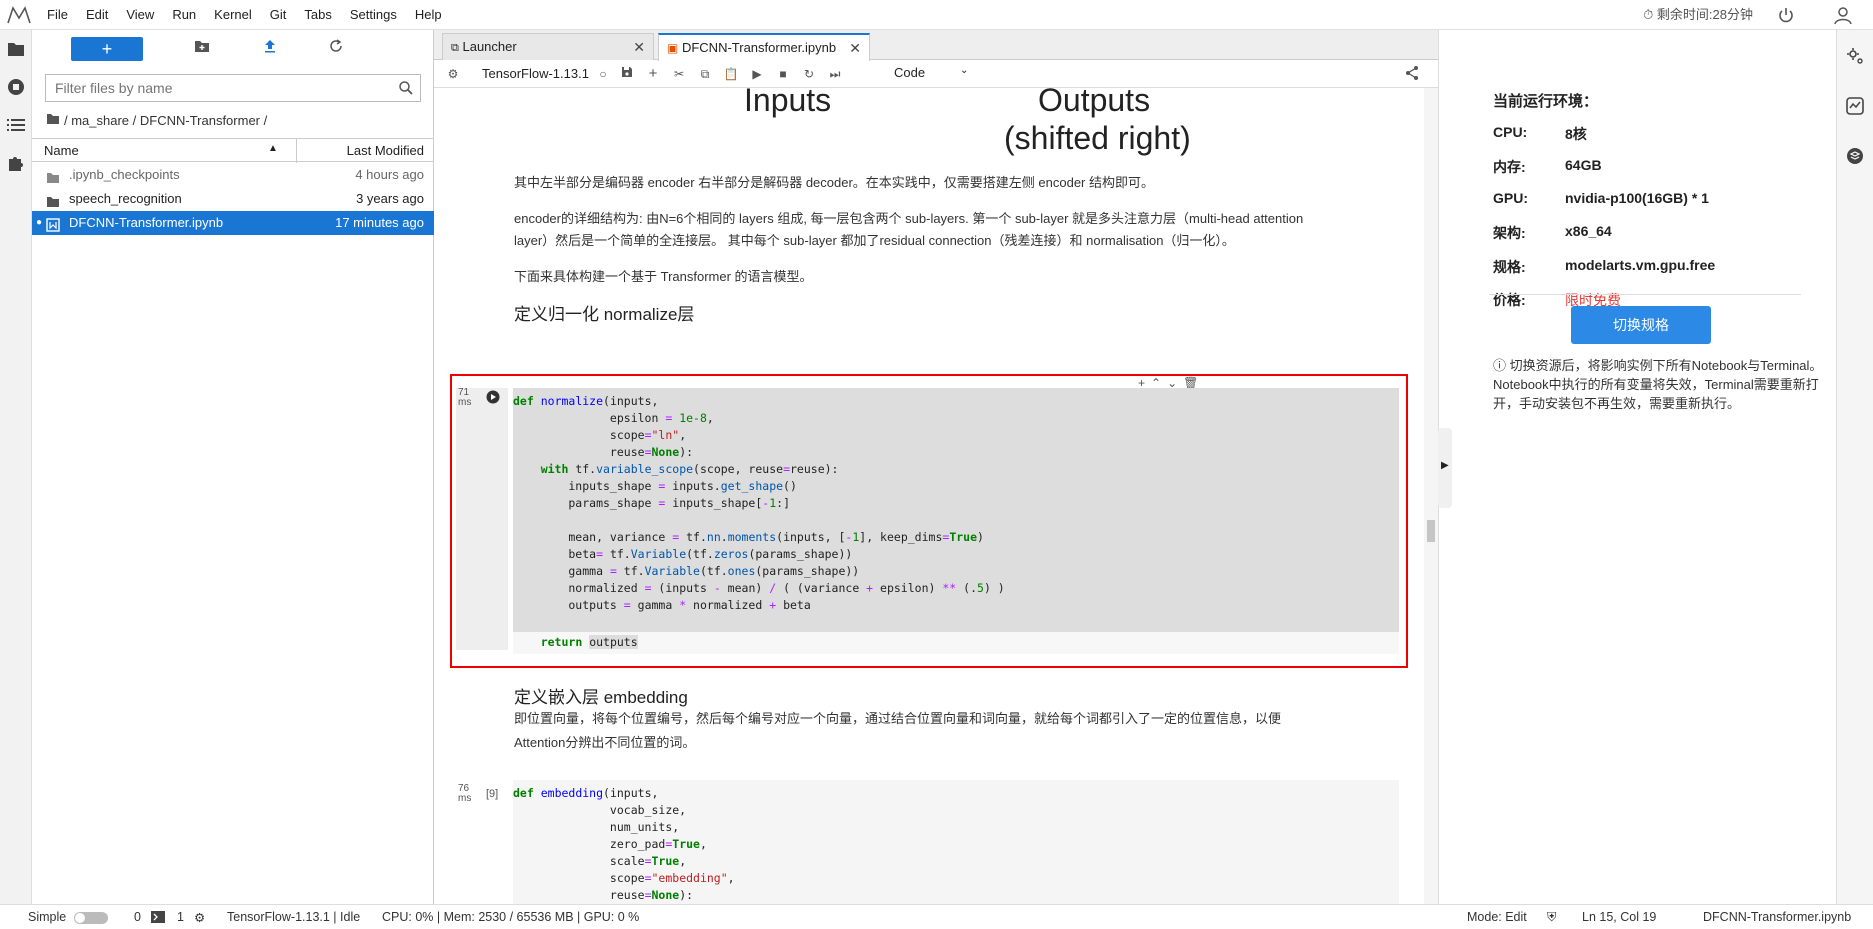 This screenshot has height=929, width=1873. Describe the element at coordinates (1431, 531) in the screenshot. I see `scrollbar-thumb` at that location.